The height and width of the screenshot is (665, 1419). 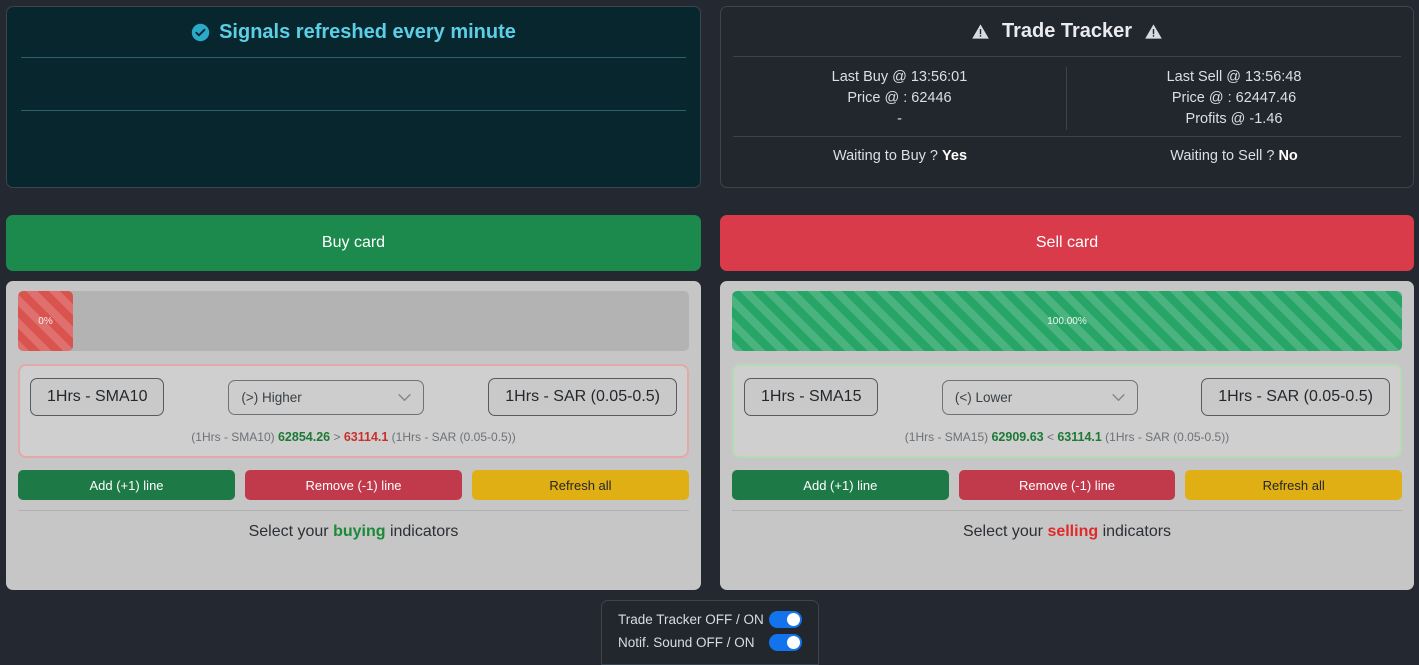 I want to click on sell-panel-footer: Select your selling indicators, so click(x=1067, y=525).